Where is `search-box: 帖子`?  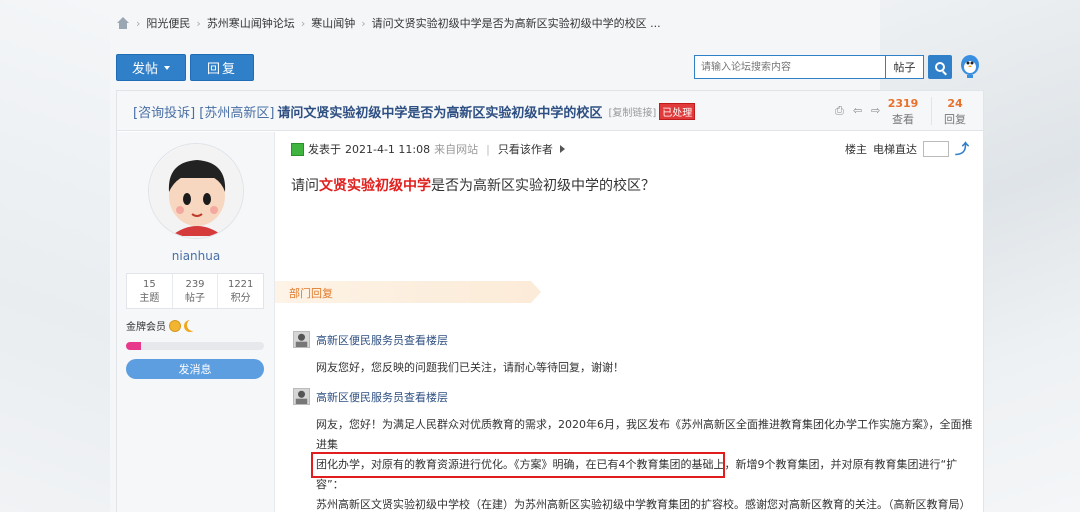
search-box: 帖子 is located at coordinates (809, 67).